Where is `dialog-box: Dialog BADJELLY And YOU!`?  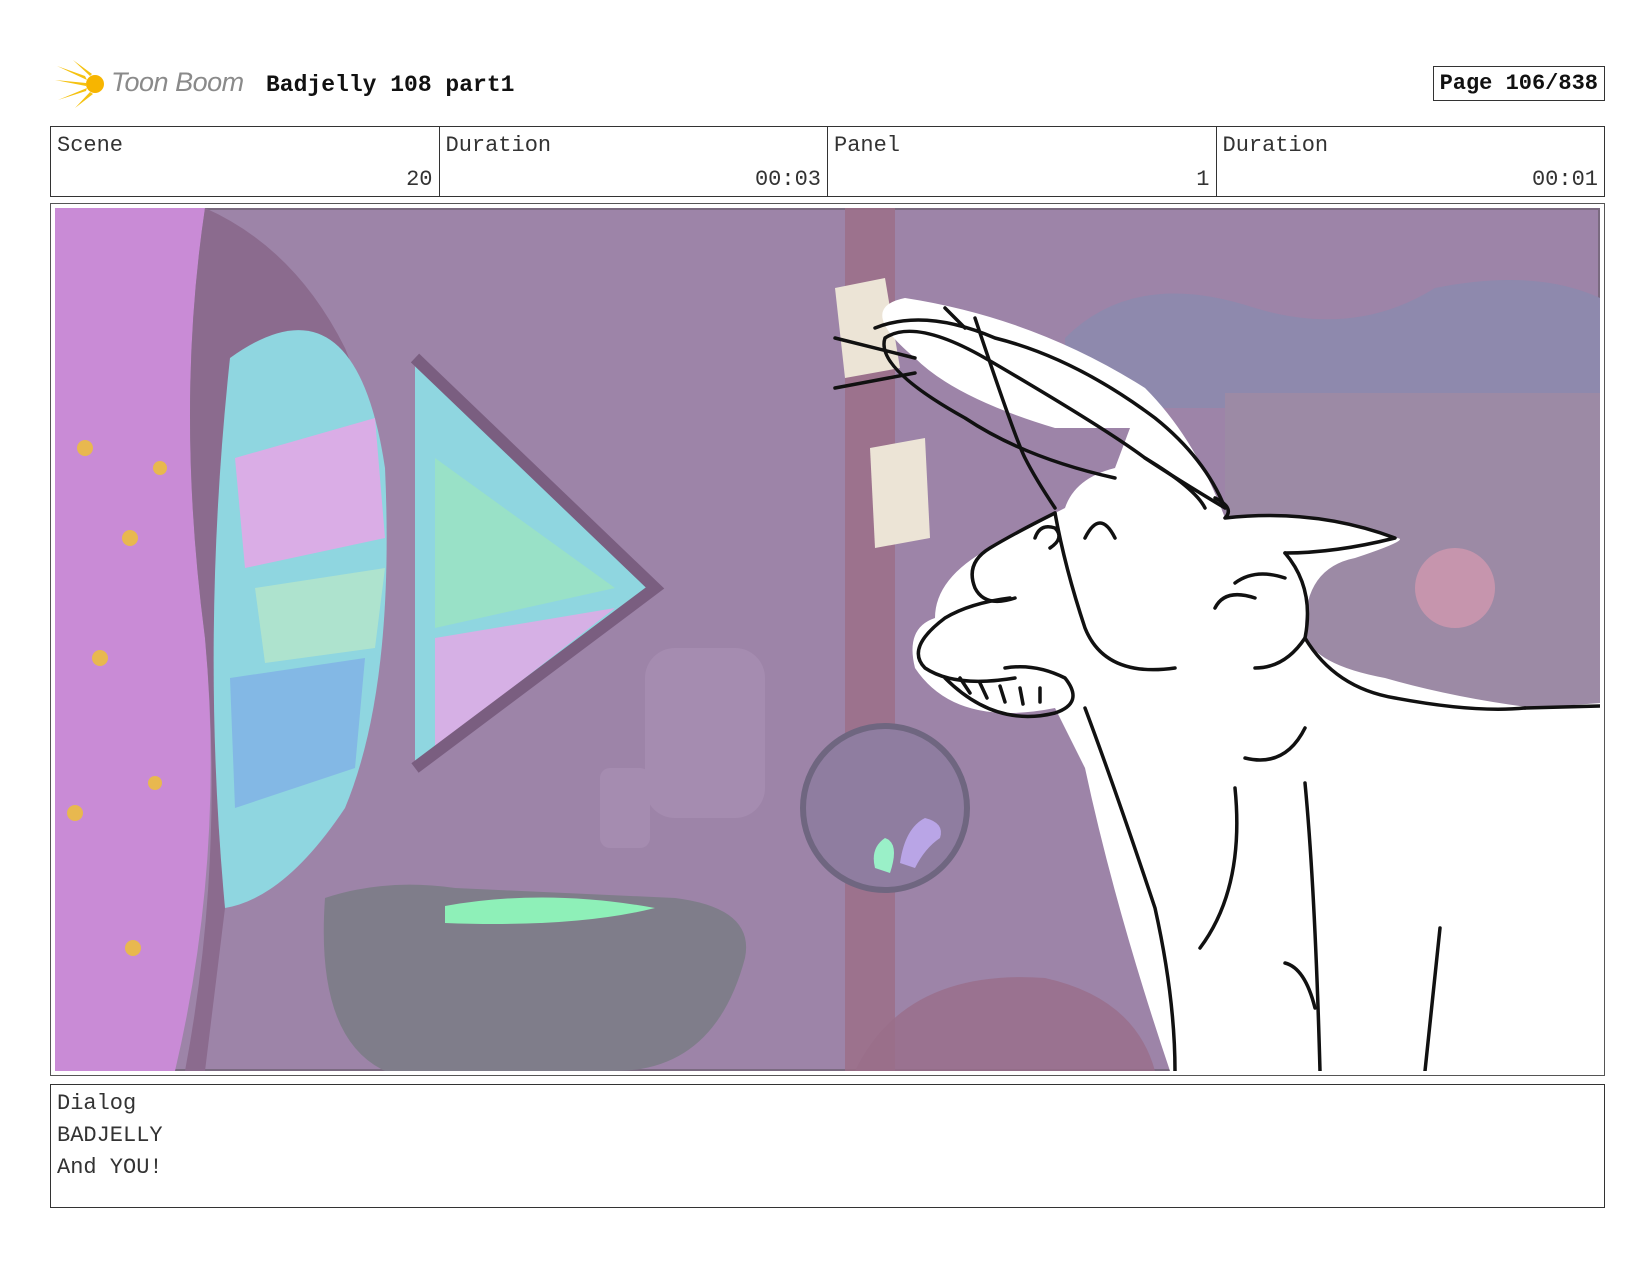 dialog-box: Dialog BADJELLY And YOU! is located at coordinates (827, 1146).